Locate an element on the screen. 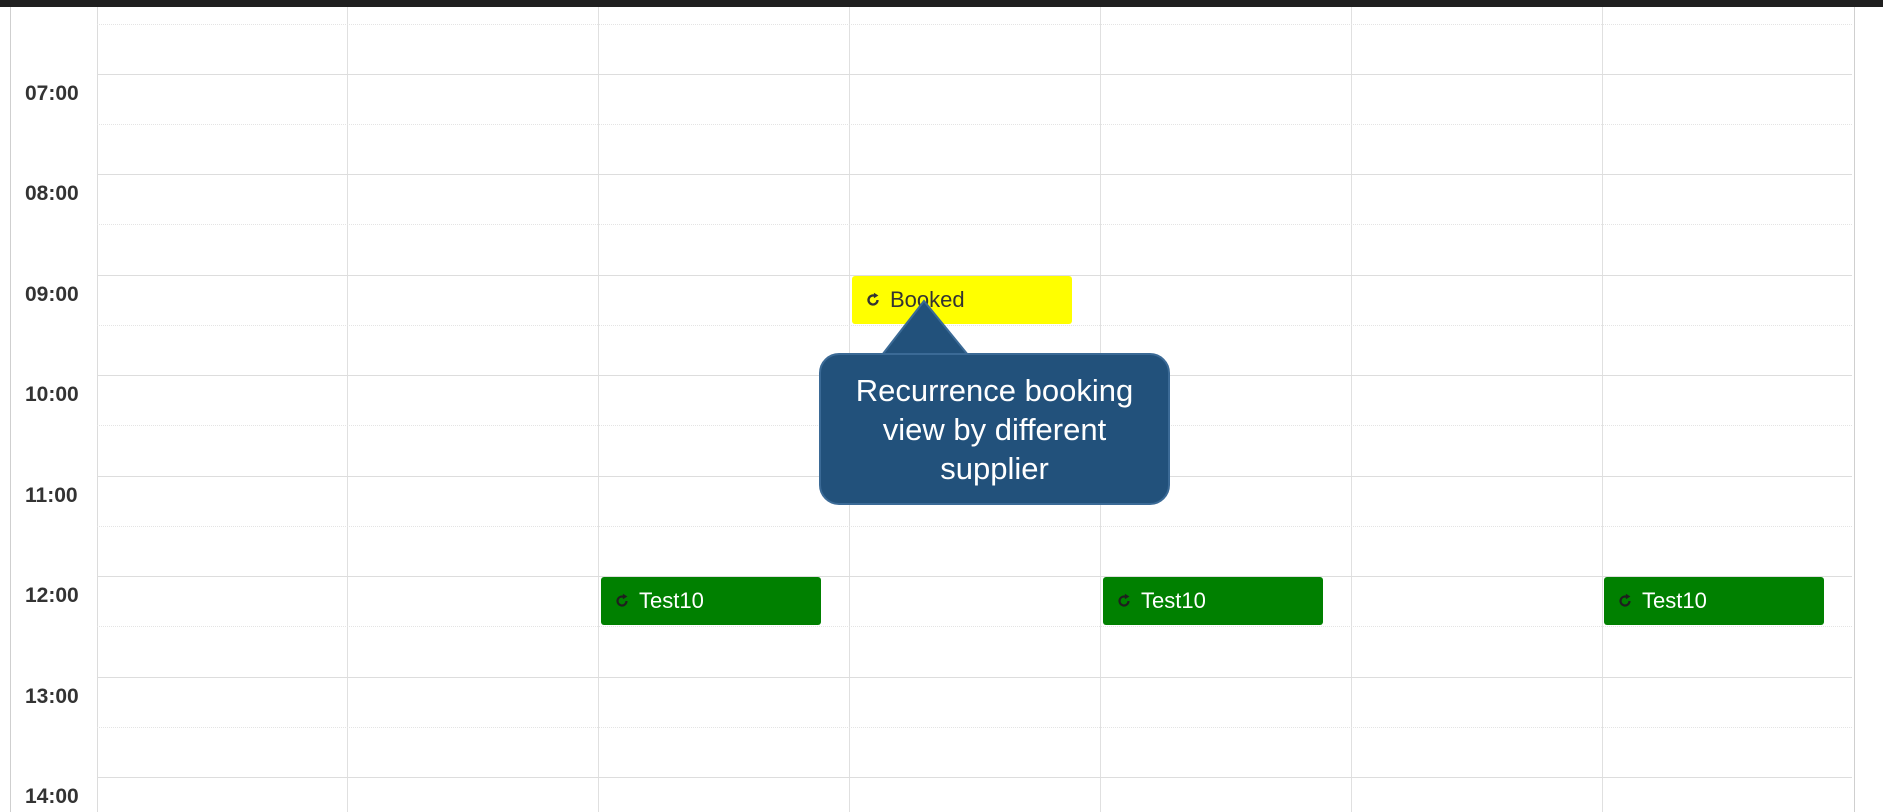 This screenshot has width=1883, height=812. time-gutter-divider is located at coordinates (97, 409).